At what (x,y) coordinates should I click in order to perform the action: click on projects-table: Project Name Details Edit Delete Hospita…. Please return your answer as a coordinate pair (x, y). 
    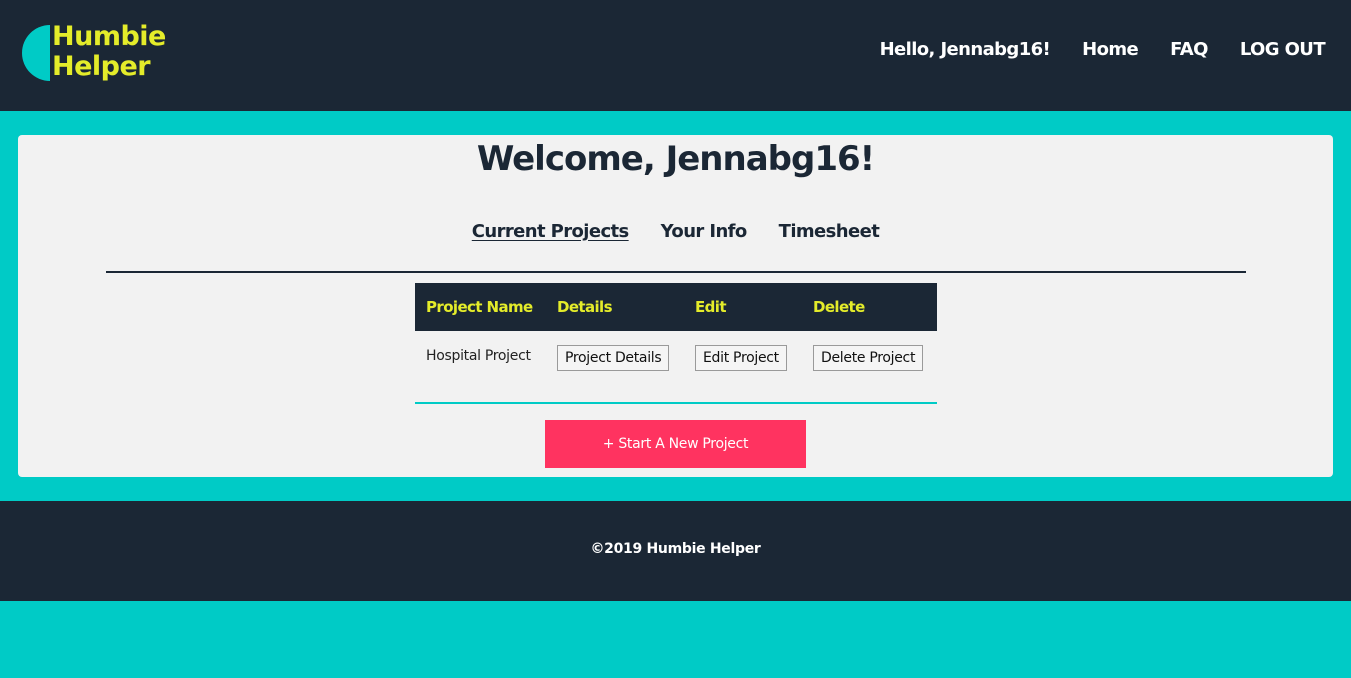
    Looking at the image, I should click on (676, 343).